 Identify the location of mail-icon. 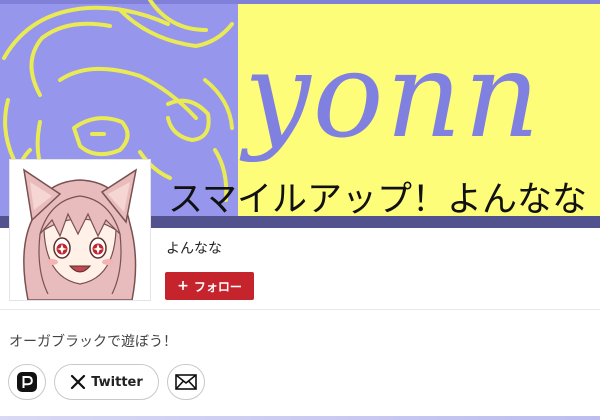
(186, 382).